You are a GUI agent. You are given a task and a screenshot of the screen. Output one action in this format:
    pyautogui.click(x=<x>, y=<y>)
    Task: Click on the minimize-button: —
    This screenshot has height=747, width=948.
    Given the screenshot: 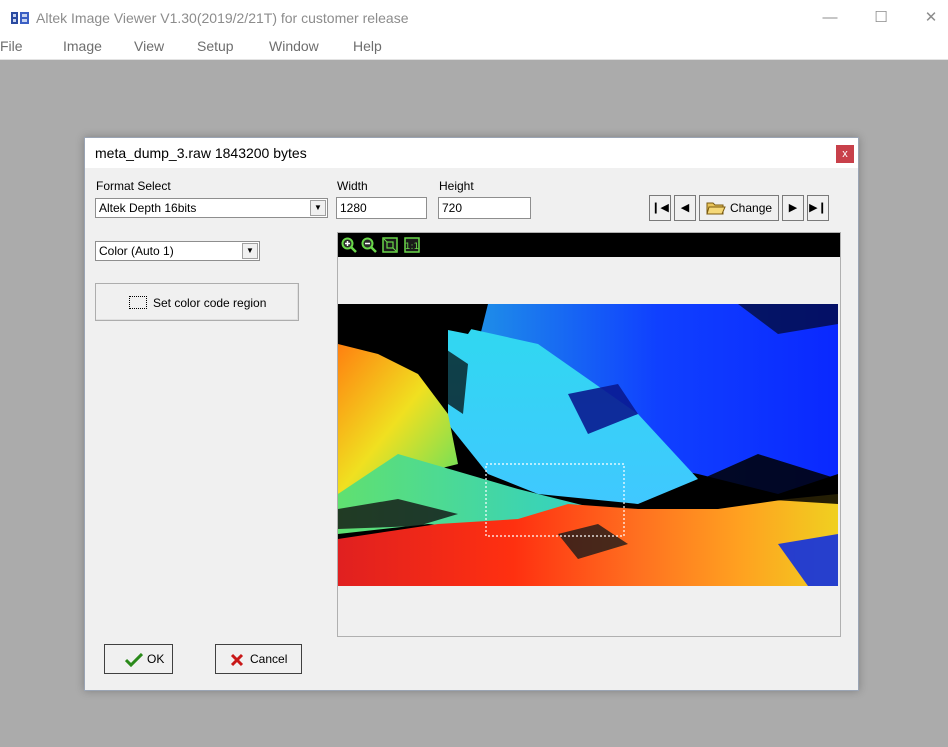 What is the action you would take?
    pyautogui.click(x=830, y=18)
    